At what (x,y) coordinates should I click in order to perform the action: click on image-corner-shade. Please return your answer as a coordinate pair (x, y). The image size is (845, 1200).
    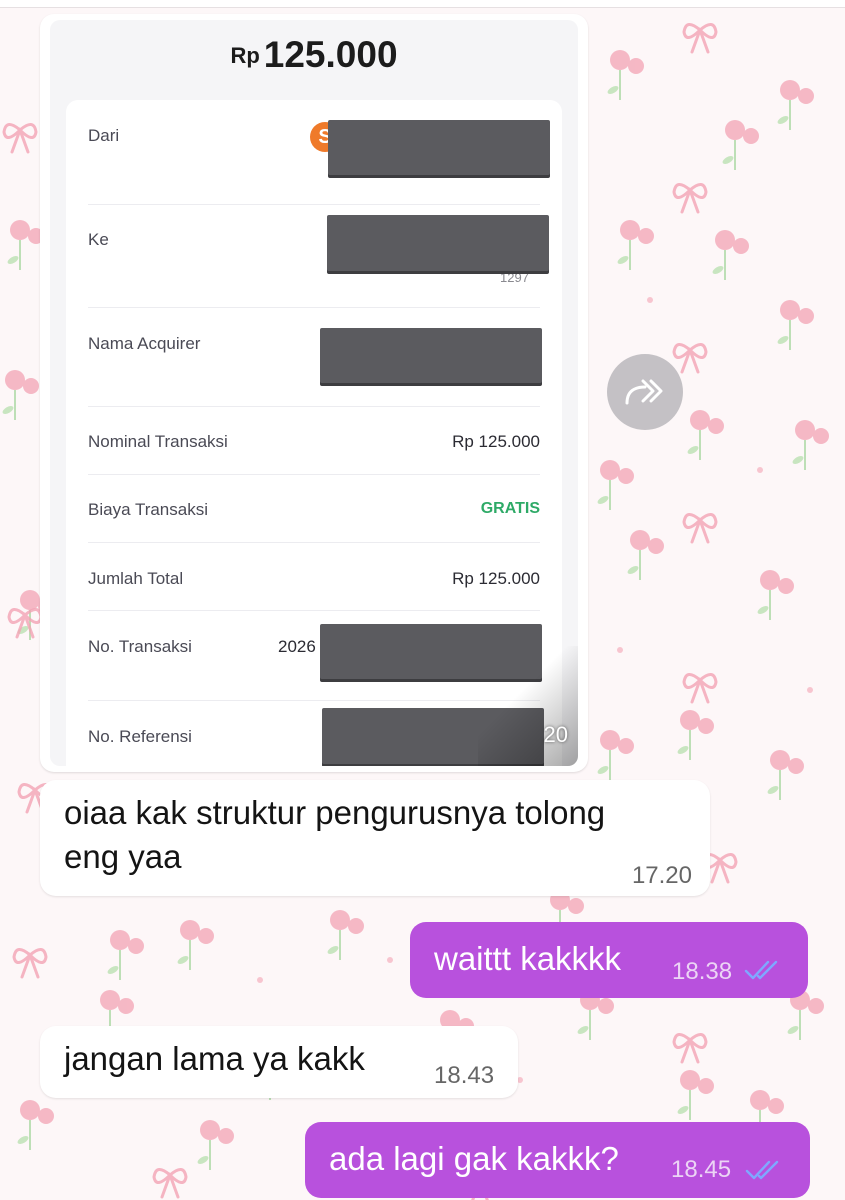
    Looking at the image, I should click on (528, 706).